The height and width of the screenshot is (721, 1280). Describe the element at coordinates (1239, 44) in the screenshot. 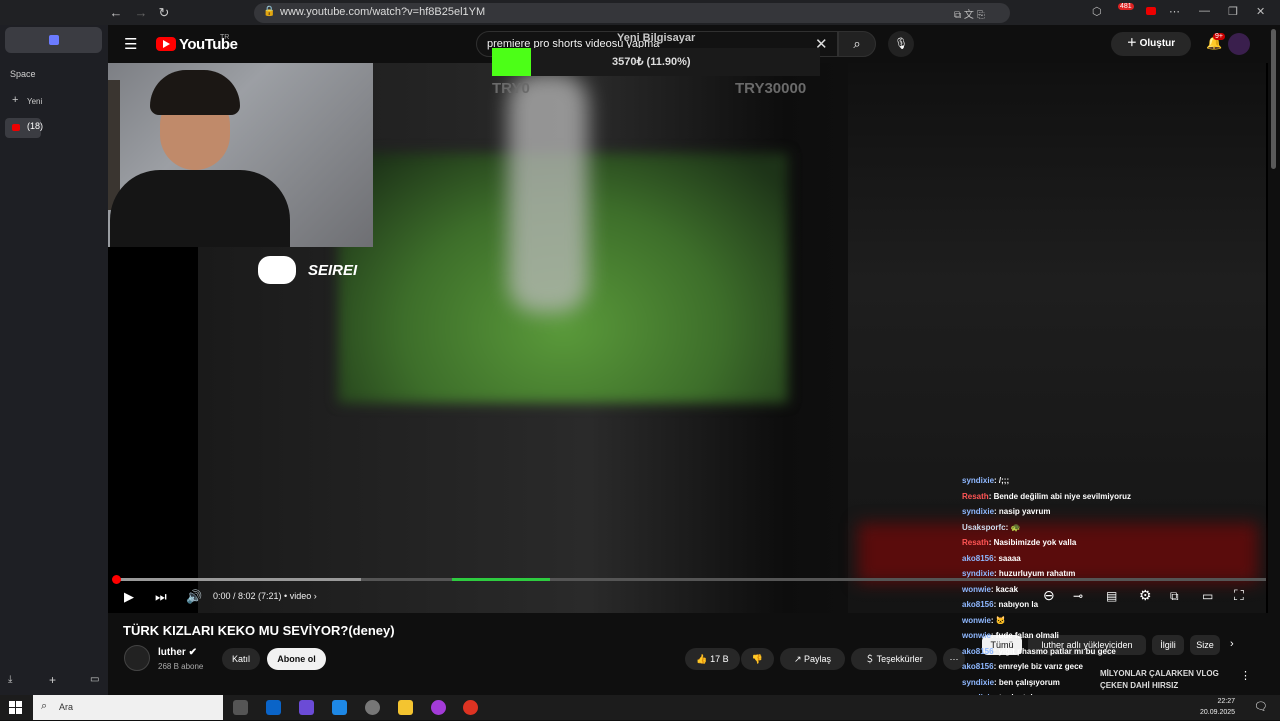

I see `account-avatar` at that location.